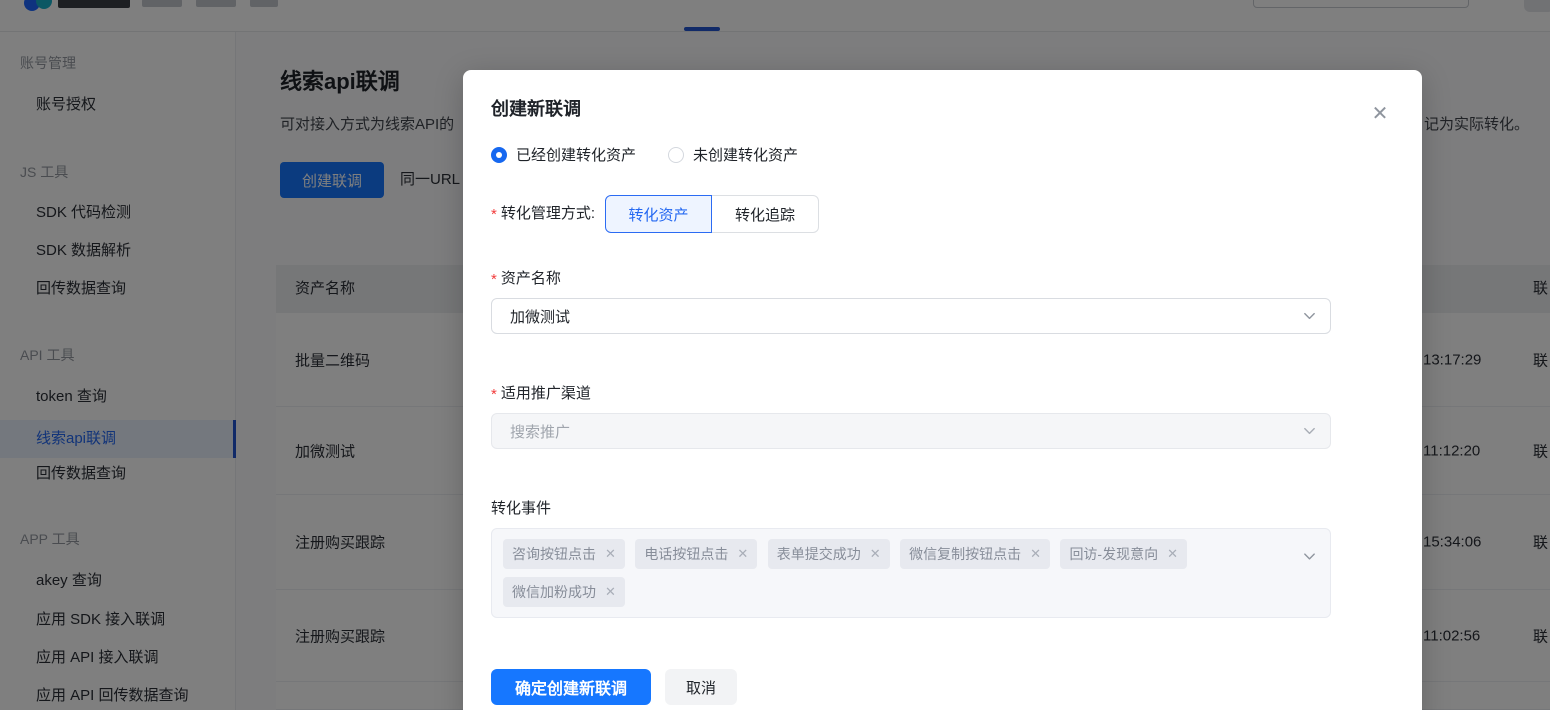 This screenshot has width=1550, height=710. I want to click on asset-created-radio-group: 已经创建转化资产 未创建转化资产, so click(942, 154).